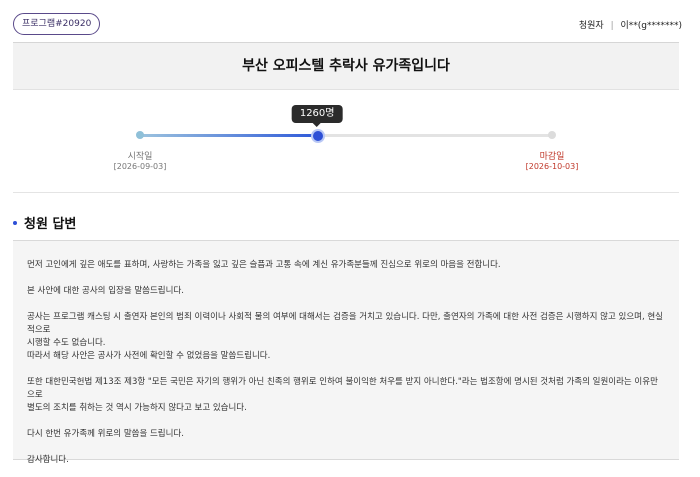 This screenshot has width=700, height=477. What do you see at coordinates (140, 157) in the screenshot?
I see `start-label: 시작일` at bounding box center [140, 157].